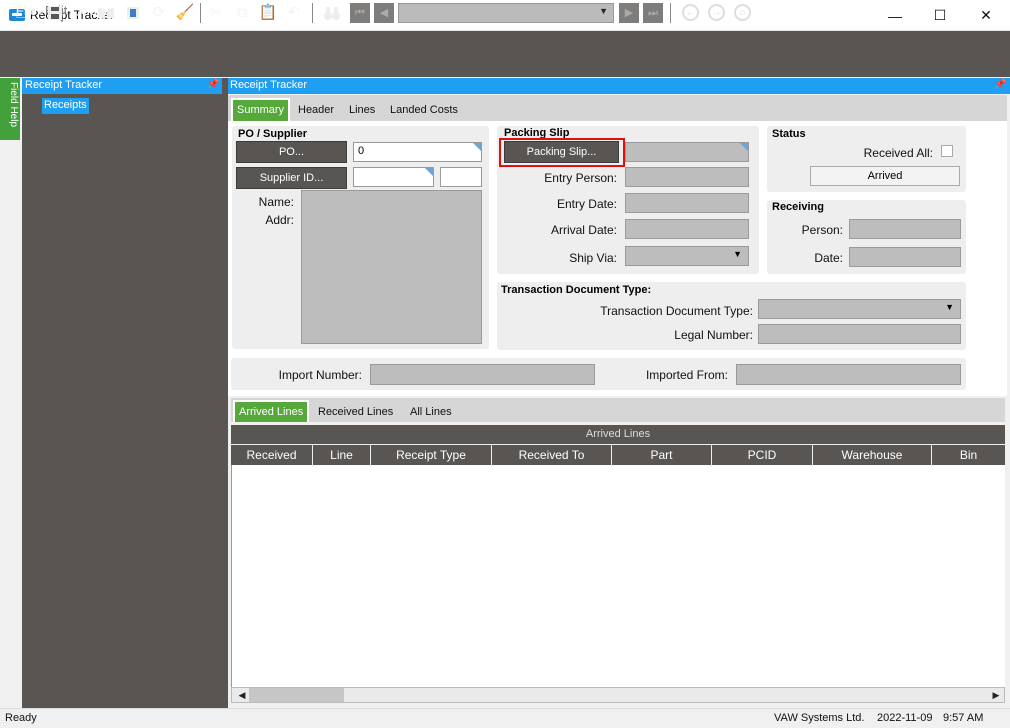 The image size is (1010, 728). Describe the element at coordinates (342, 455) in the screenshot. I see `column-header-line: Line` at that location.